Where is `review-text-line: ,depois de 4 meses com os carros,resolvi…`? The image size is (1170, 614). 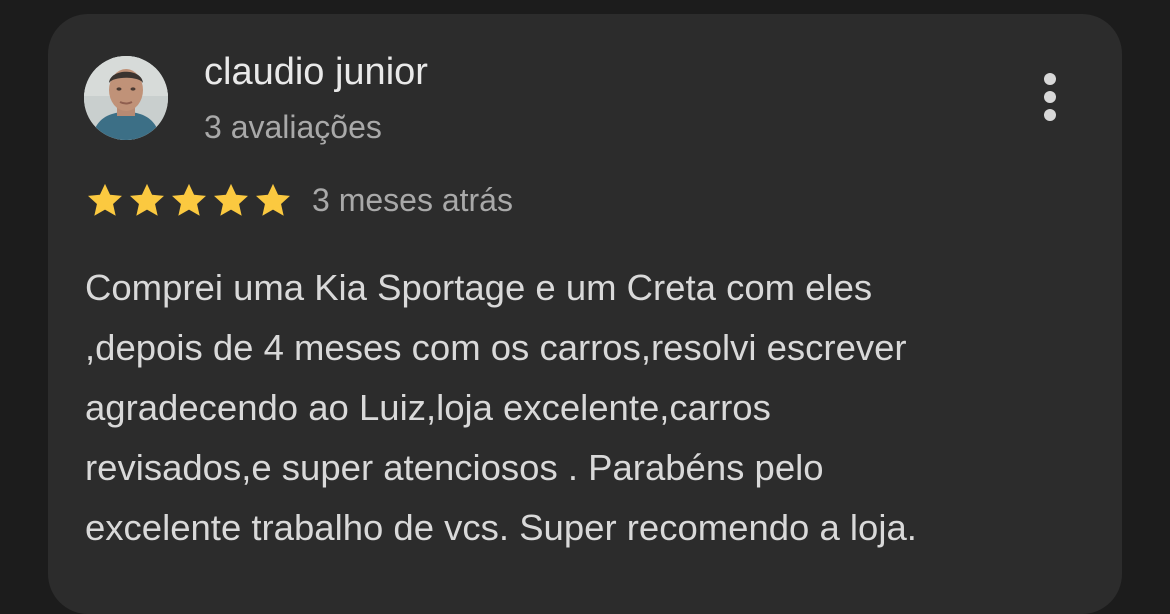
review-text-line: ,depois de 4 meses com os carros,resolvi… is located at coordinates (496, 347).